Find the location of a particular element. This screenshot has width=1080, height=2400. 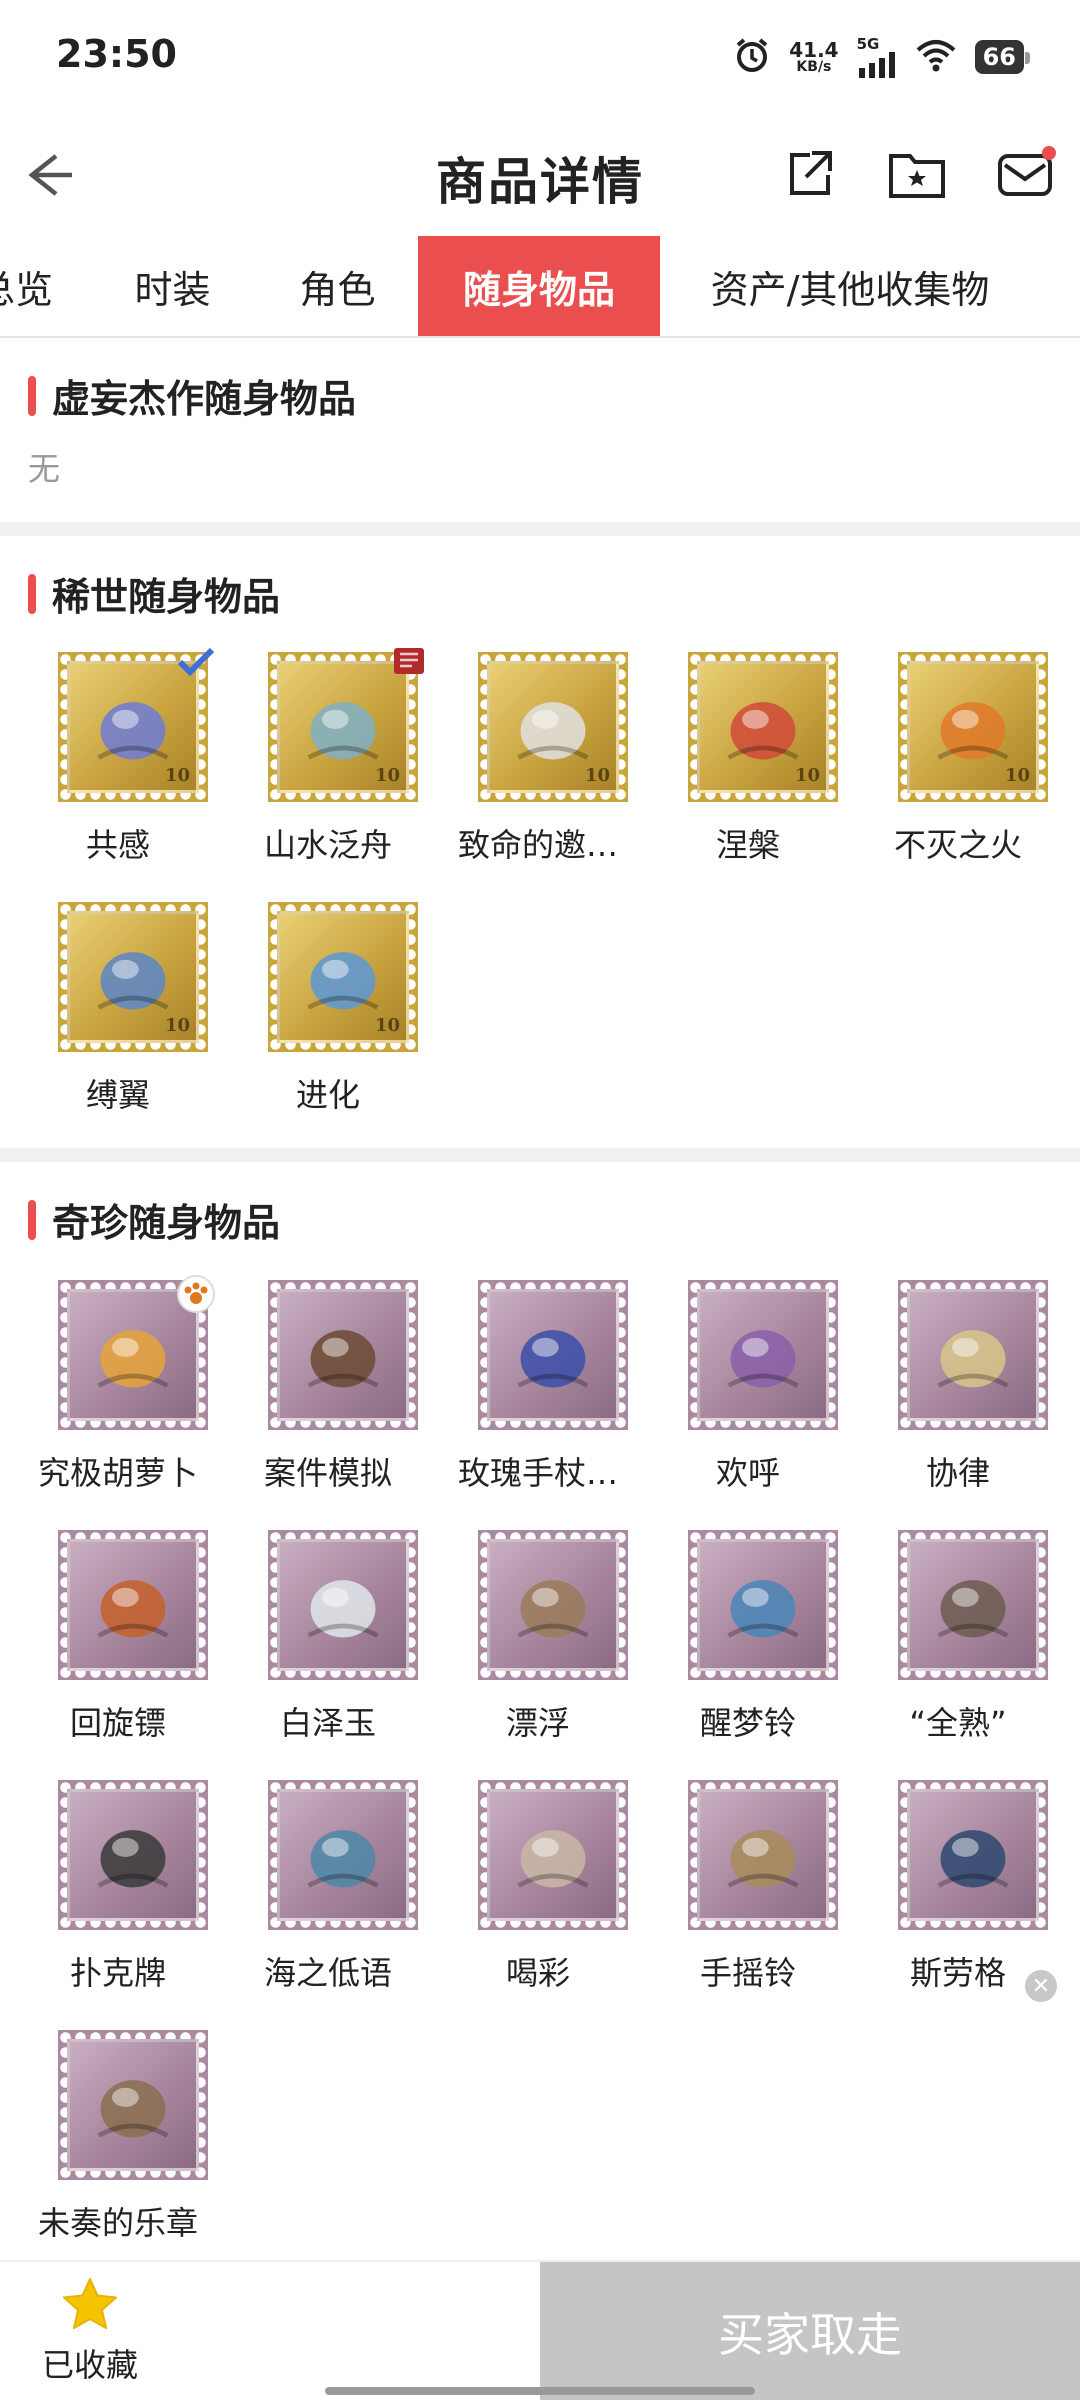

section-title-text: 稀世随身物品 is located at coordinates (166, 597).